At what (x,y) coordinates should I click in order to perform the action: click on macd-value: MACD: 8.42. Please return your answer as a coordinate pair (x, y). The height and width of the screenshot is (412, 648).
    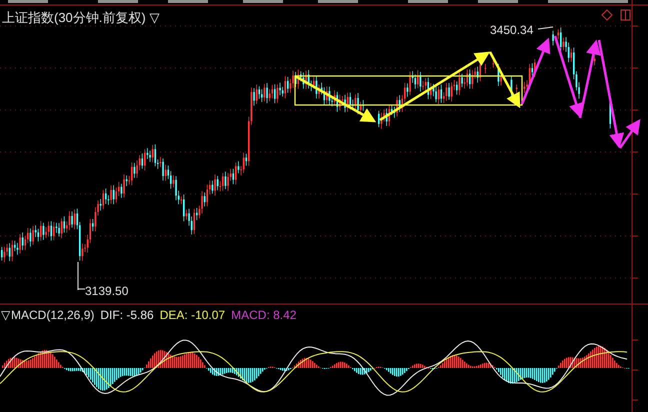
    Looking at the image, I should click on (263, 315).